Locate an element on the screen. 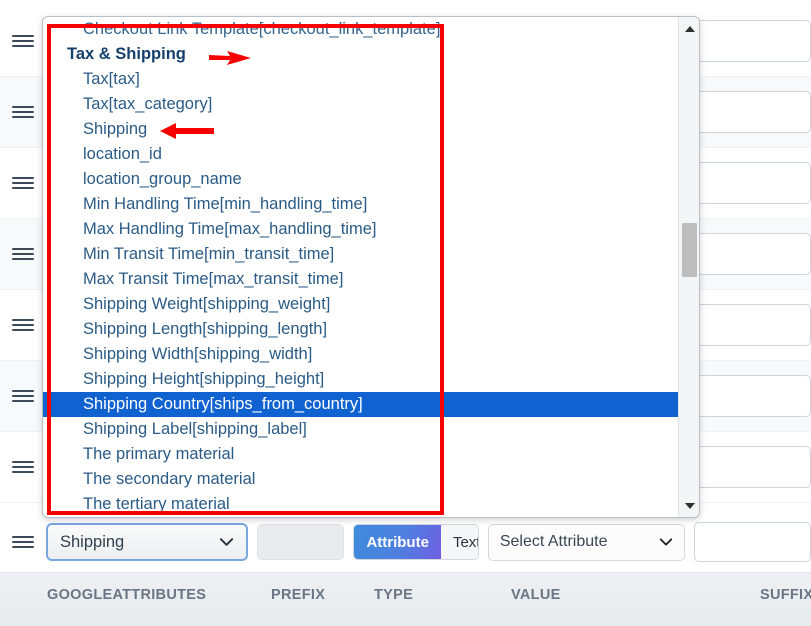 The image size is (811, 626). dropdown-option: Min Handling Time[min_handling_time] is located at coordinates (360, 204).